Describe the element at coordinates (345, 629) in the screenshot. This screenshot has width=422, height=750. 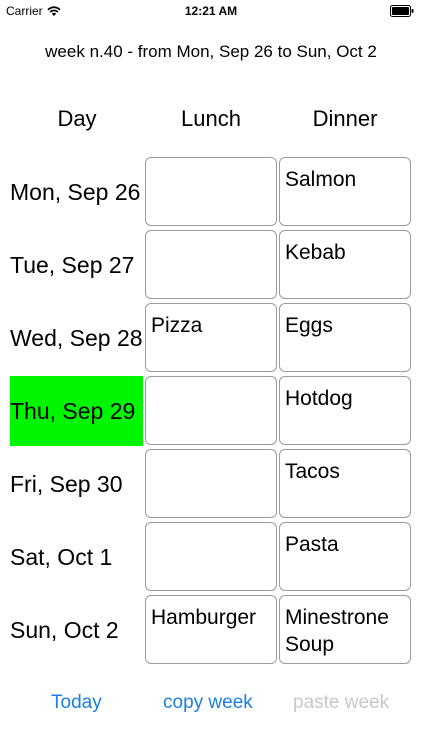
I see `dinner-cell: Minestrone Soup` at that location.